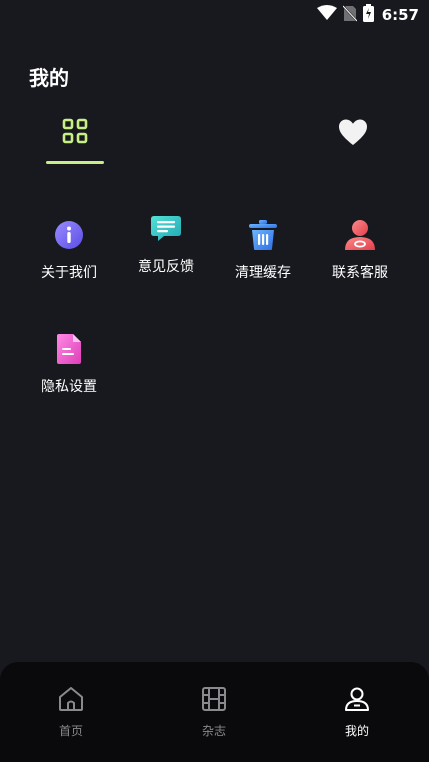  I want to click on user-icon, so click(357, 701).